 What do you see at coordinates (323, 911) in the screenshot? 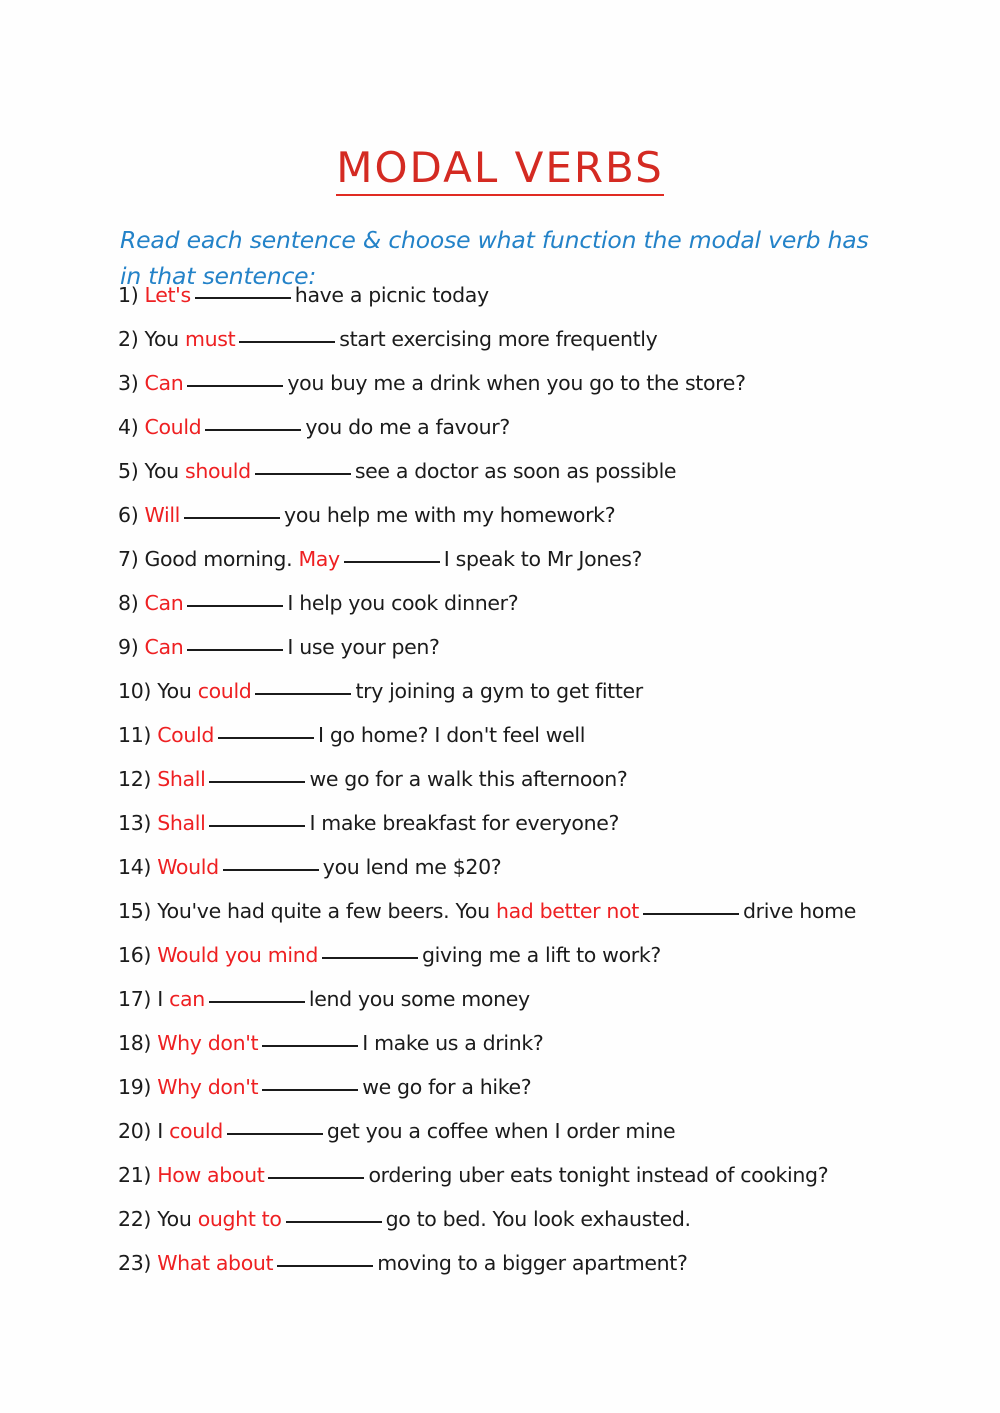
I see `question-prefix-text: You've had quite a few beers. You` at bounding box center [323, 911].